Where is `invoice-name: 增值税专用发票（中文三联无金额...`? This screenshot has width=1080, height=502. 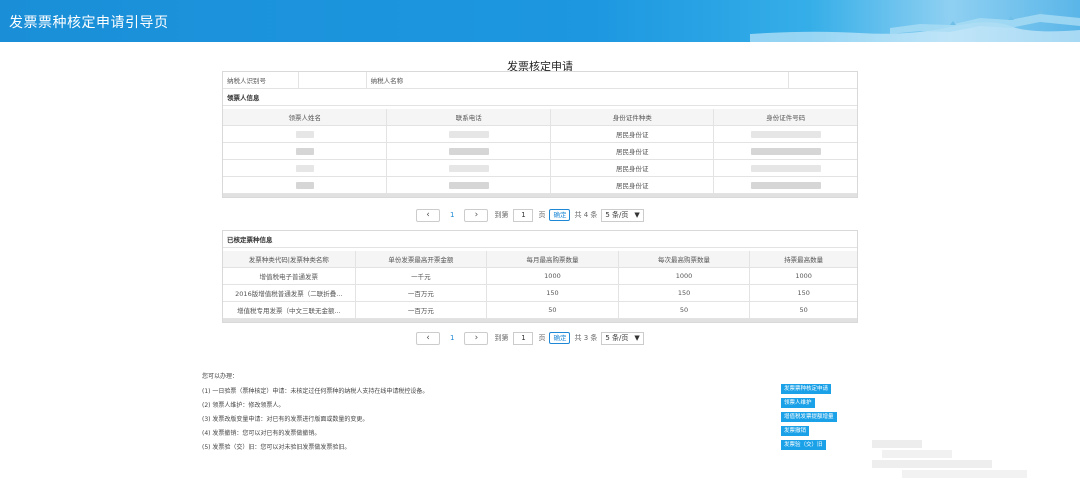 invoice-name: 增值税专用发票（中文三联无金额... is located at coordinates (289, 310).